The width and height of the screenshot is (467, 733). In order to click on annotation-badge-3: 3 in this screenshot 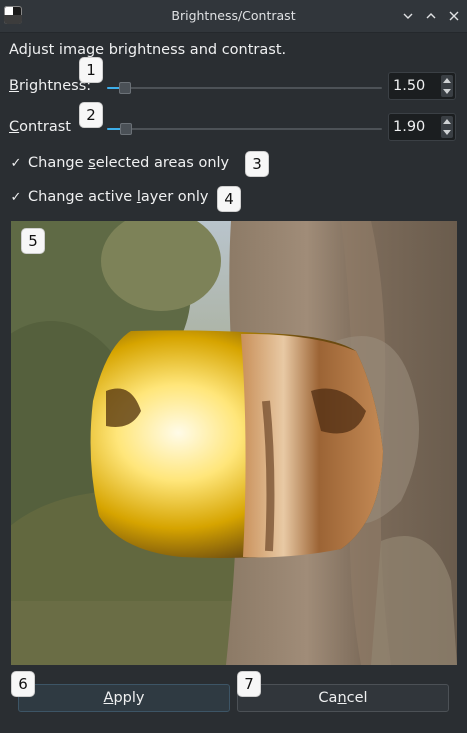, I will do `click(257, 164)`.